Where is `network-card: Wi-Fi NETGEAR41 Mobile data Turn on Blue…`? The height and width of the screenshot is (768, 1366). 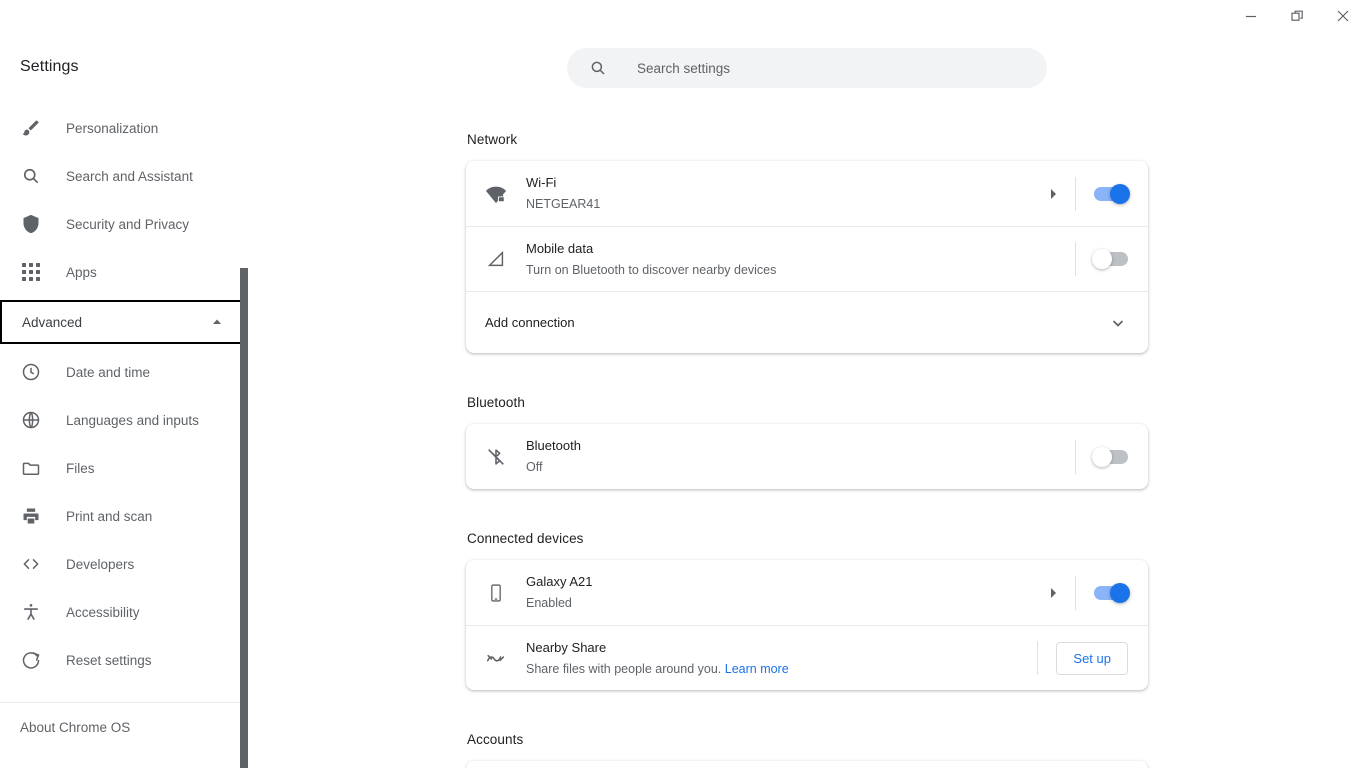 network-card: Wi-Fi NETGEAR41 Mobile data Turn on Blue… is located at coordinates (807, 257).